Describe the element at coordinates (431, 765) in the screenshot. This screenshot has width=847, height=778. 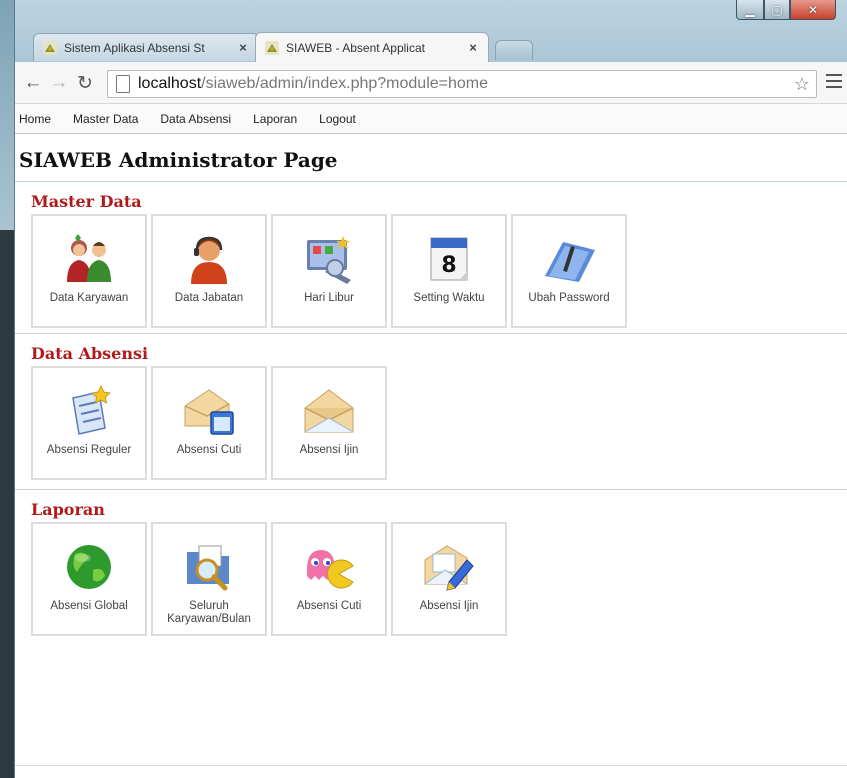
I see `page-bottom-divider` at that location.